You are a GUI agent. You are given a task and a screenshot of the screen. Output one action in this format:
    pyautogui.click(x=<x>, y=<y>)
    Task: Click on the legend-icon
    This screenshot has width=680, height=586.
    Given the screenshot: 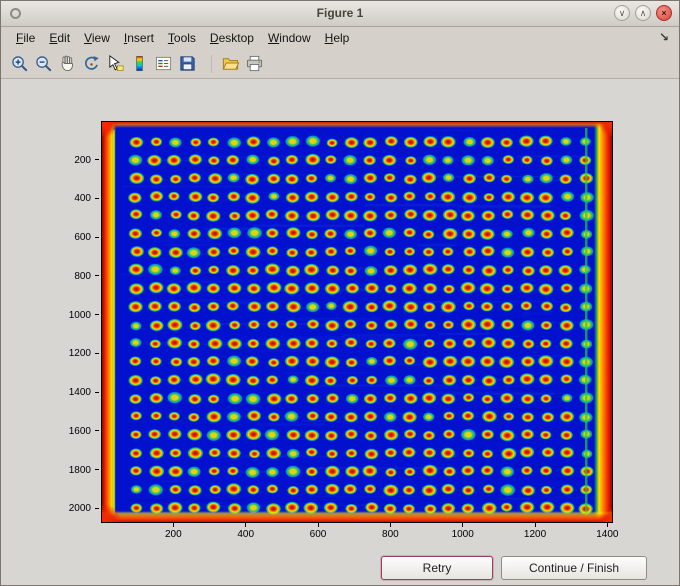 What is the action you would take?
    pyautogui.click(x=163, y=63)
    